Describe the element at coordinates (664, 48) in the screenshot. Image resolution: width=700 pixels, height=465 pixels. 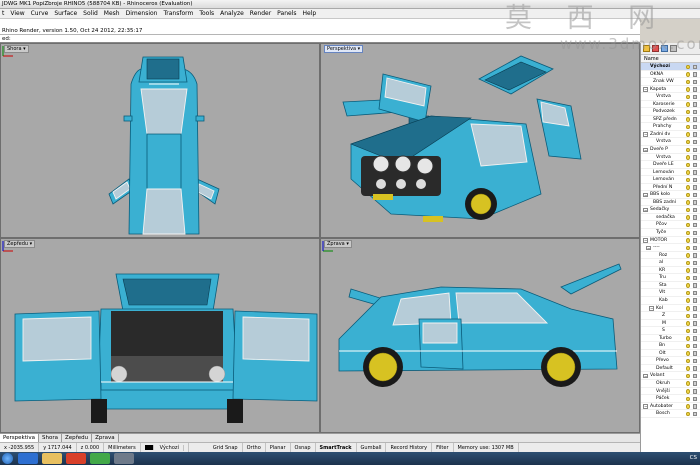
I see `layer-filter-icon` at that location.